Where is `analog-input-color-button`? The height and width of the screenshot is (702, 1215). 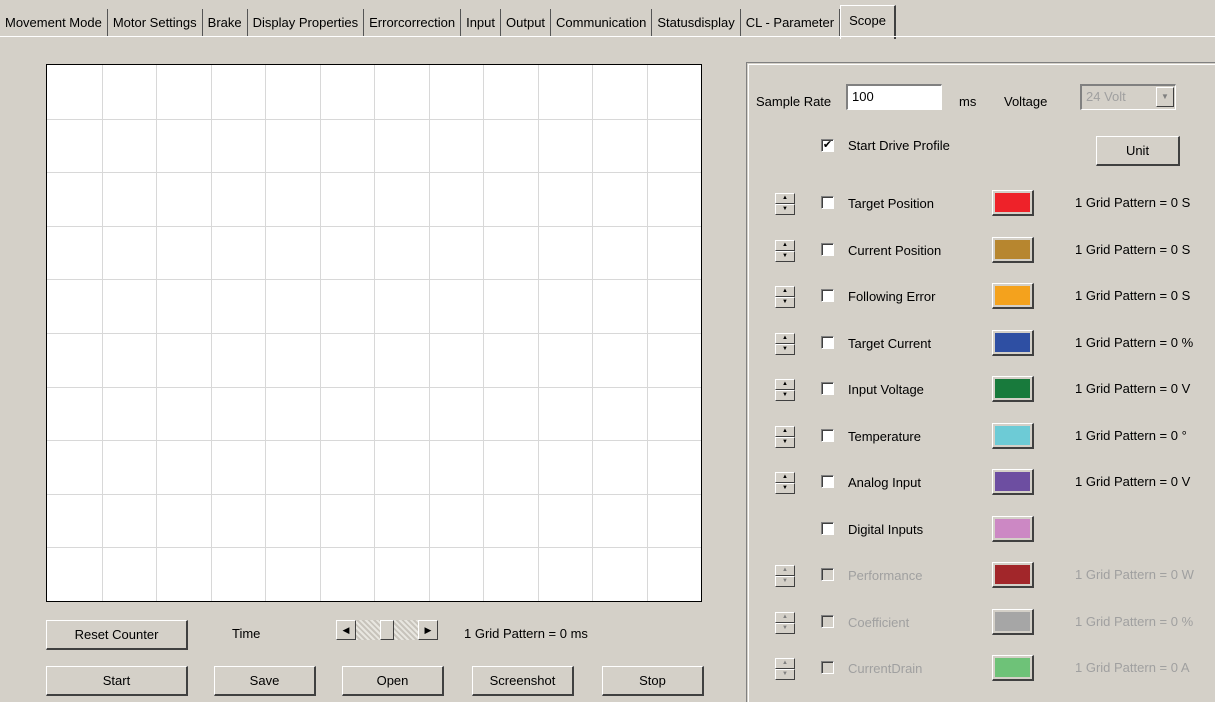 analog-input-color-button is located at coordinates (1013, 482).